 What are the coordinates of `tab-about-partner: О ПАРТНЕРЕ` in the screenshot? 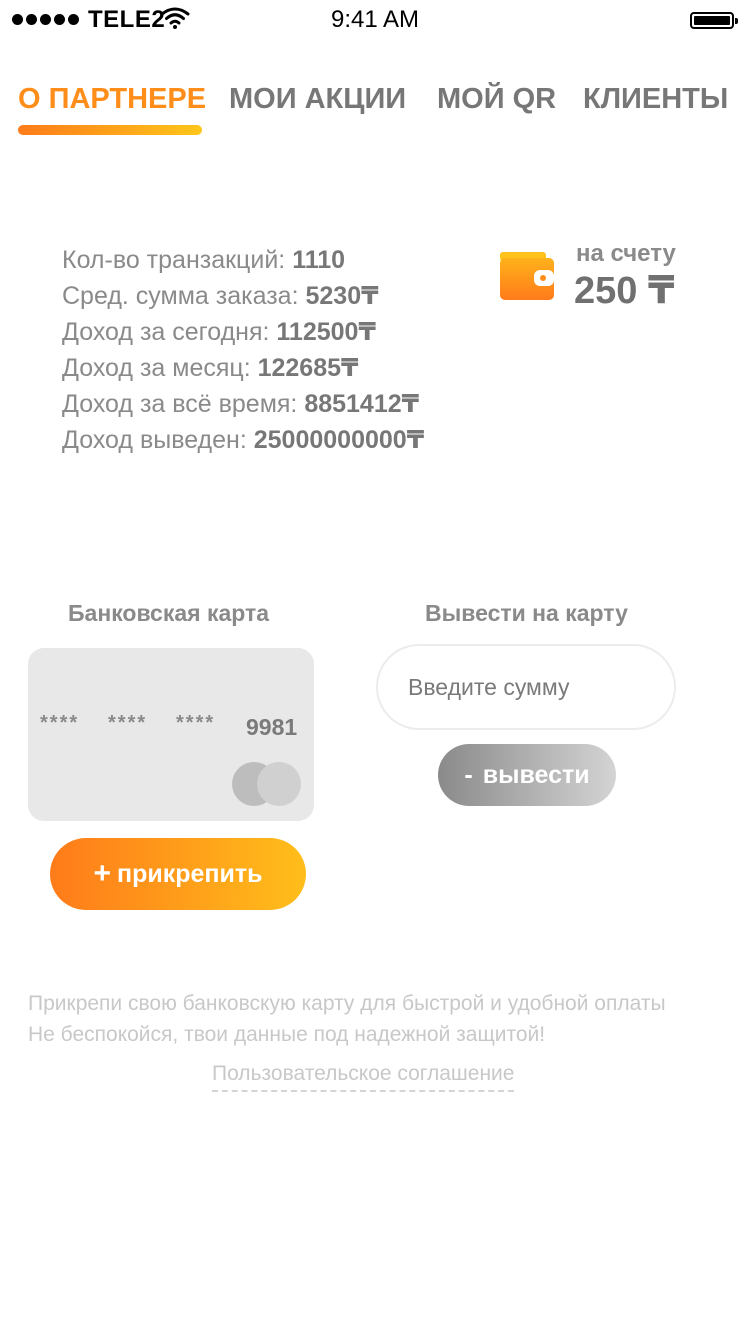 It's located at (112, 99).